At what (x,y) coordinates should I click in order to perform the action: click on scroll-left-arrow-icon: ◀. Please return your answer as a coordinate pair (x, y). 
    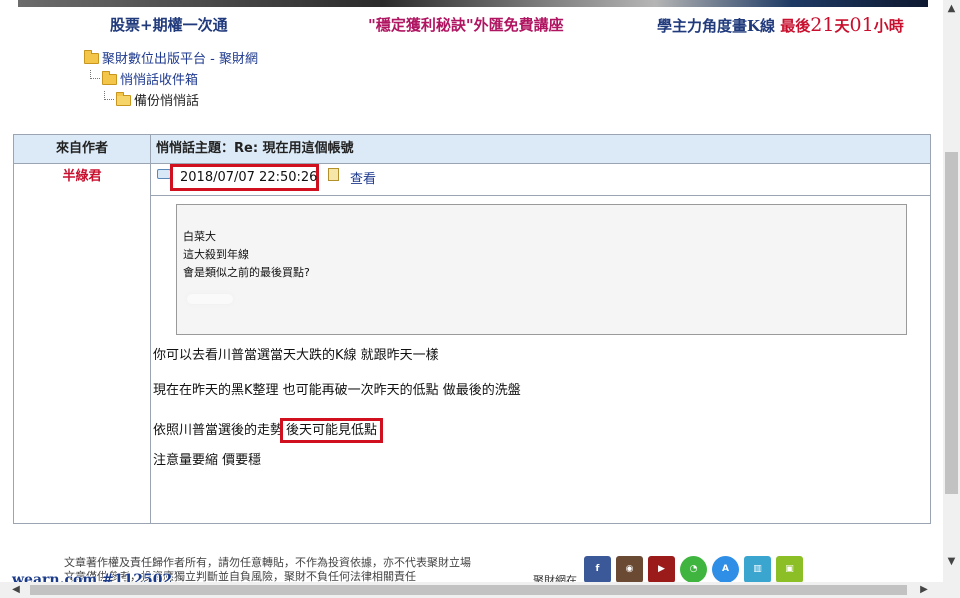
    Looking at the image, I should click on (16, 590).